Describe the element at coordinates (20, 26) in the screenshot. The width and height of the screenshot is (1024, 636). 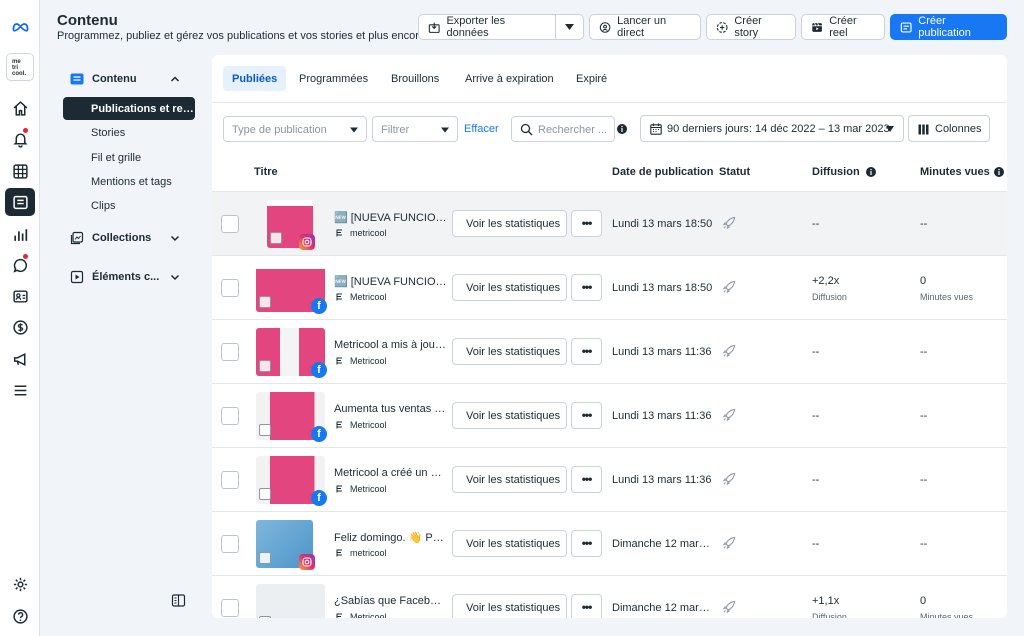
I see `meta-logo-icon` at that location.